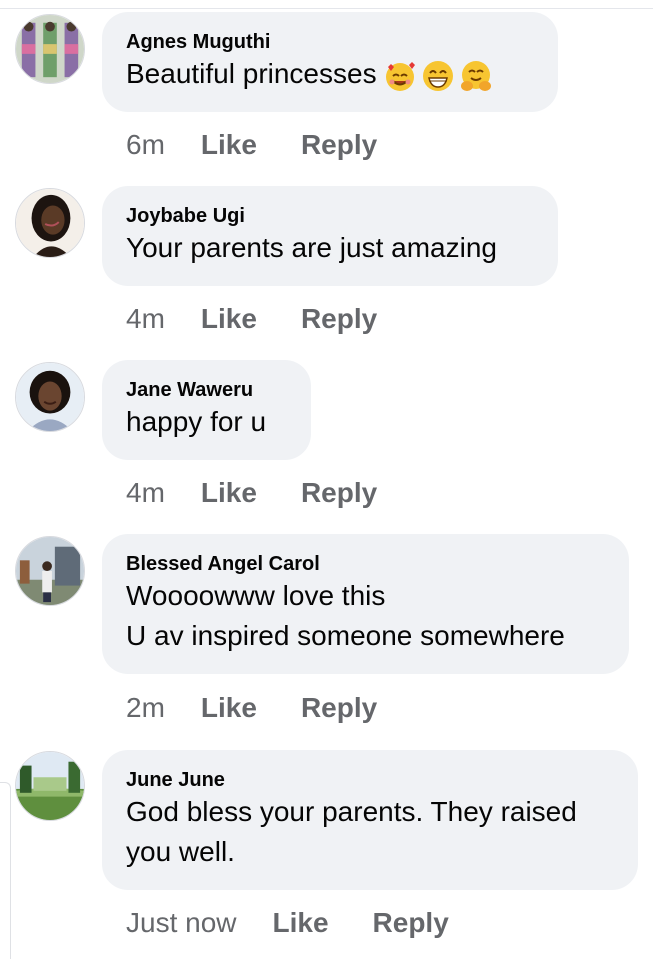 The image size is (653, 959). I want to click on comment-author: Blessed Angel Carol, so click(365, 564).